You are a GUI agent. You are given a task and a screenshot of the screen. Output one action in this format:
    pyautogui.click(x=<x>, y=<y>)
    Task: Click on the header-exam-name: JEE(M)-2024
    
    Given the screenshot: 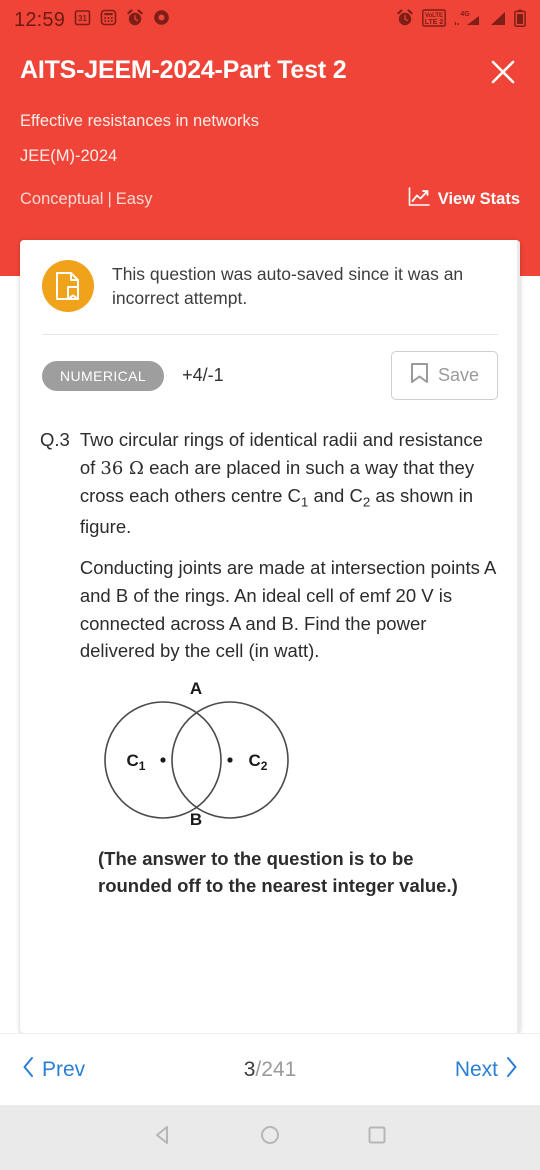 What is the action you would take?
    pyautogui.click(x=69, y=156)
    